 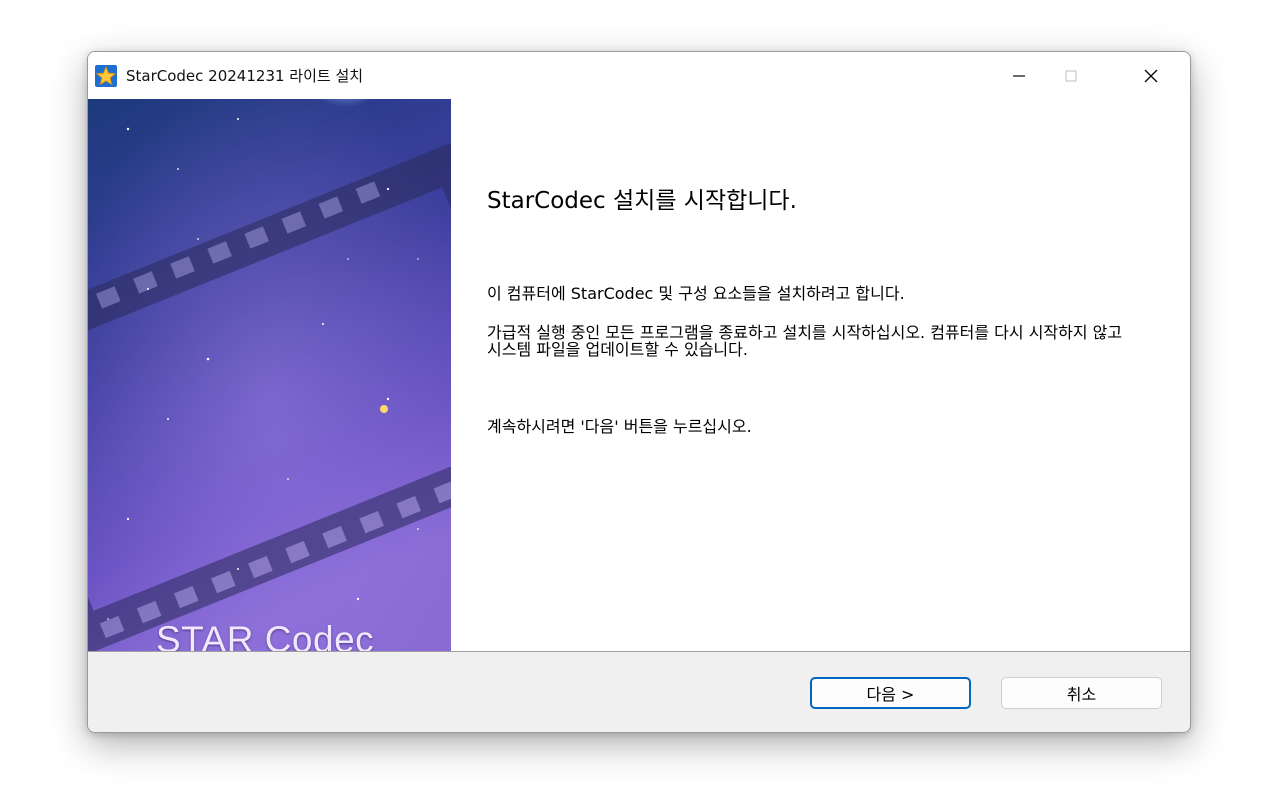 I want to click on intro-text: 이 컴퓨터에 StarCodec 및 구성 요소들을 설치하려고 합니다., so click(x=696, y=293).